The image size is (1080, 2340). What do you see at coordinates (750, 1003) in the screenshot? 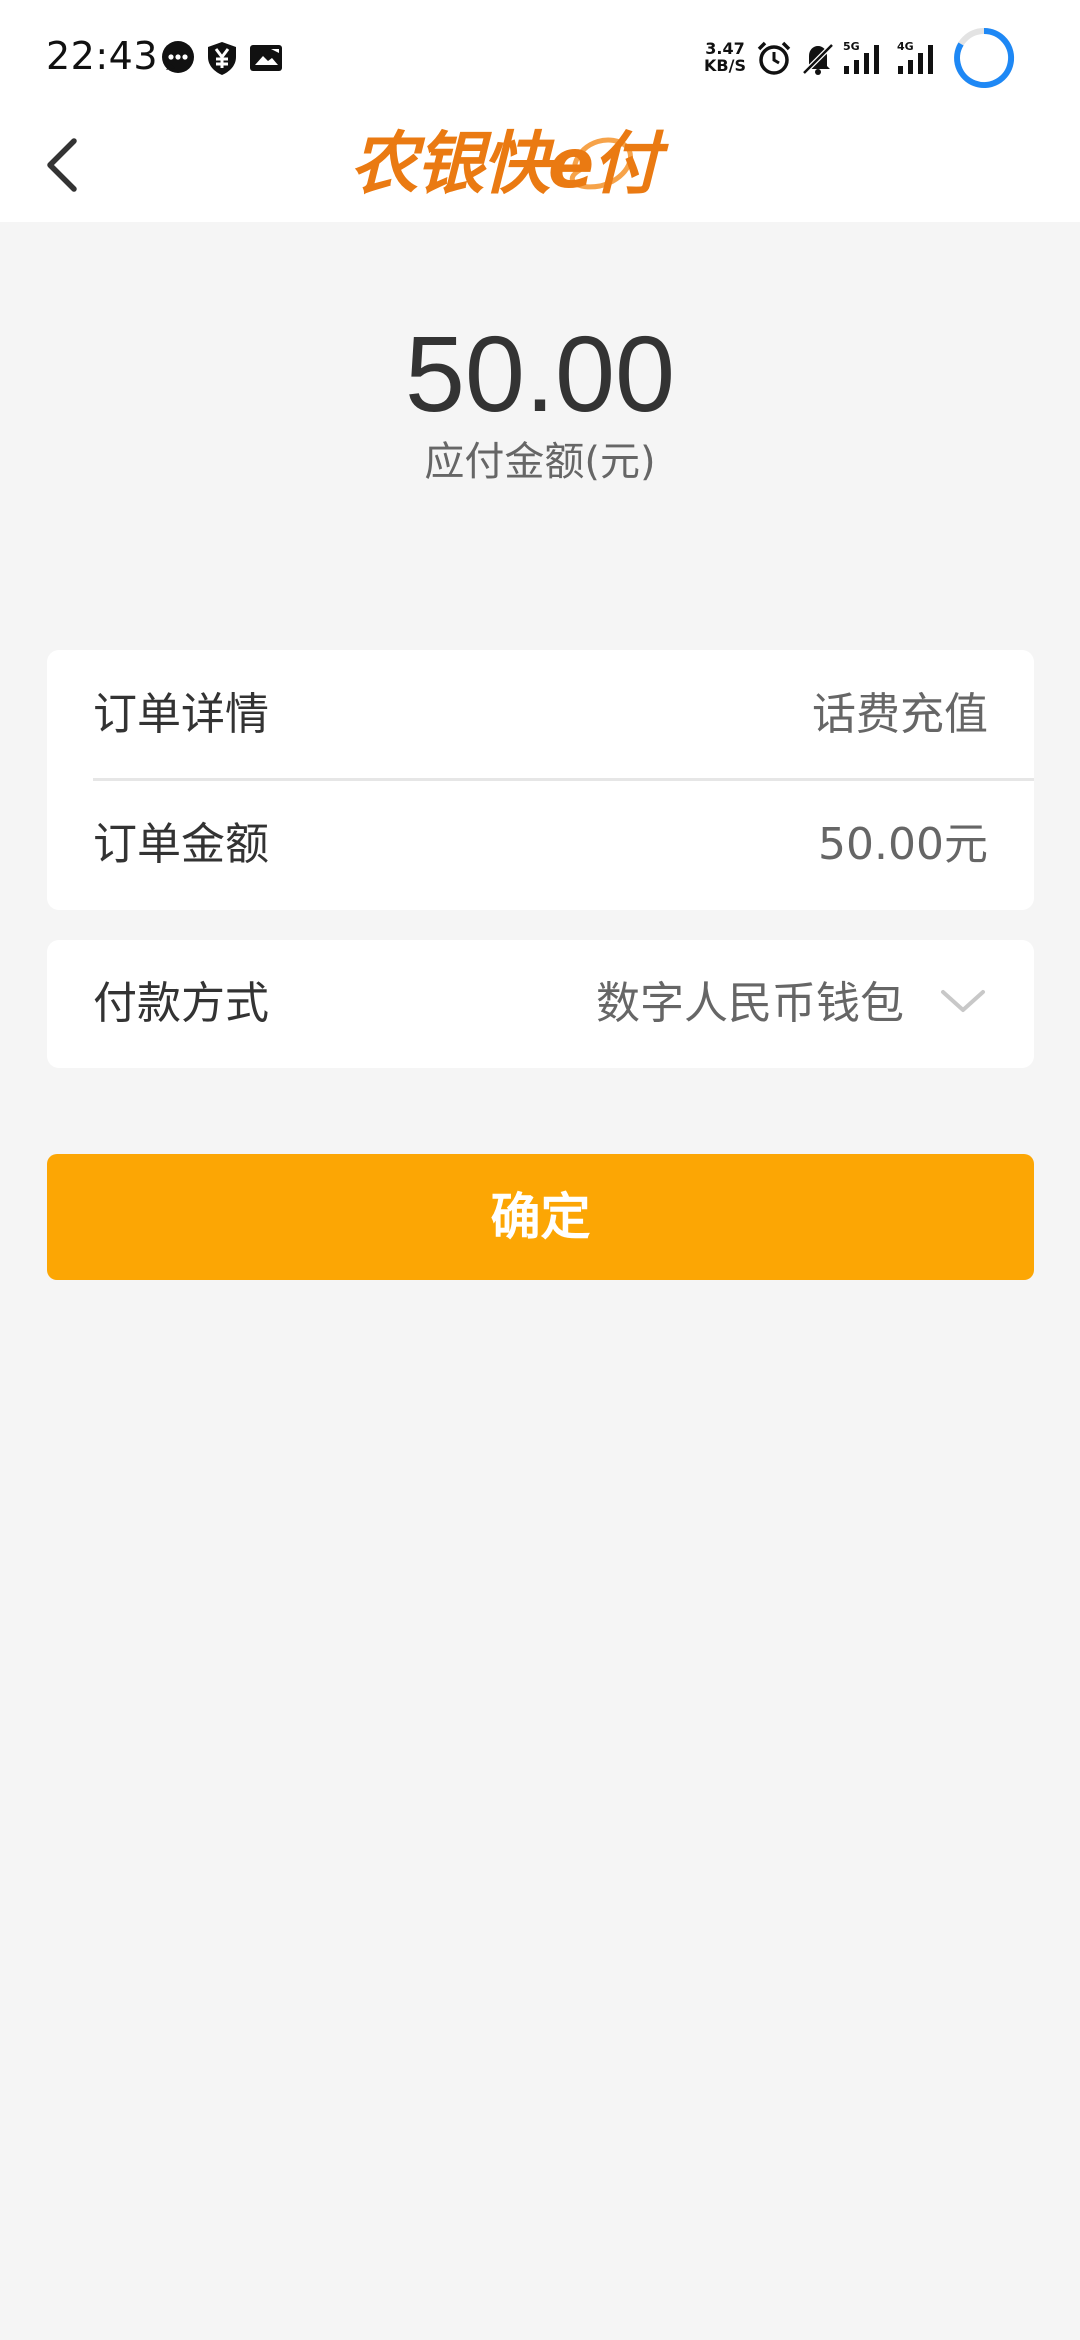
I see `payment-method-value: 数字人民币钱包` at bounding box center [750, 1003].